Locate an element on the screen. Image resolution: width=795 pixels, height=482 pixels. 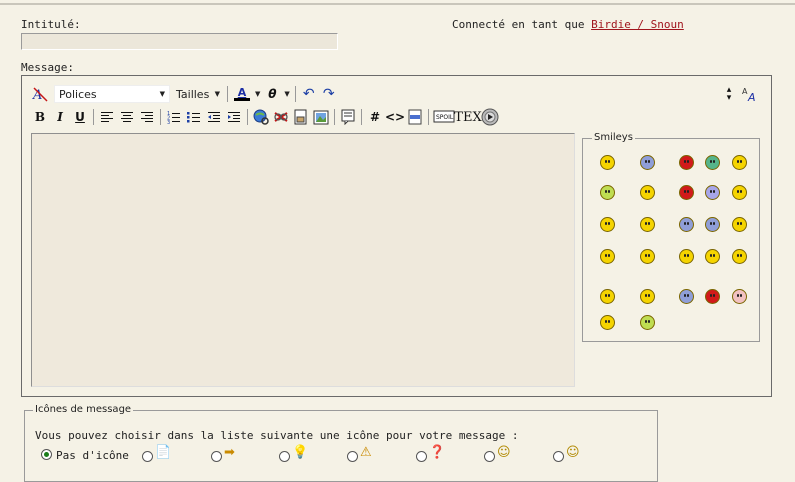
insert-file-icon is located at coordinates (301, 117).